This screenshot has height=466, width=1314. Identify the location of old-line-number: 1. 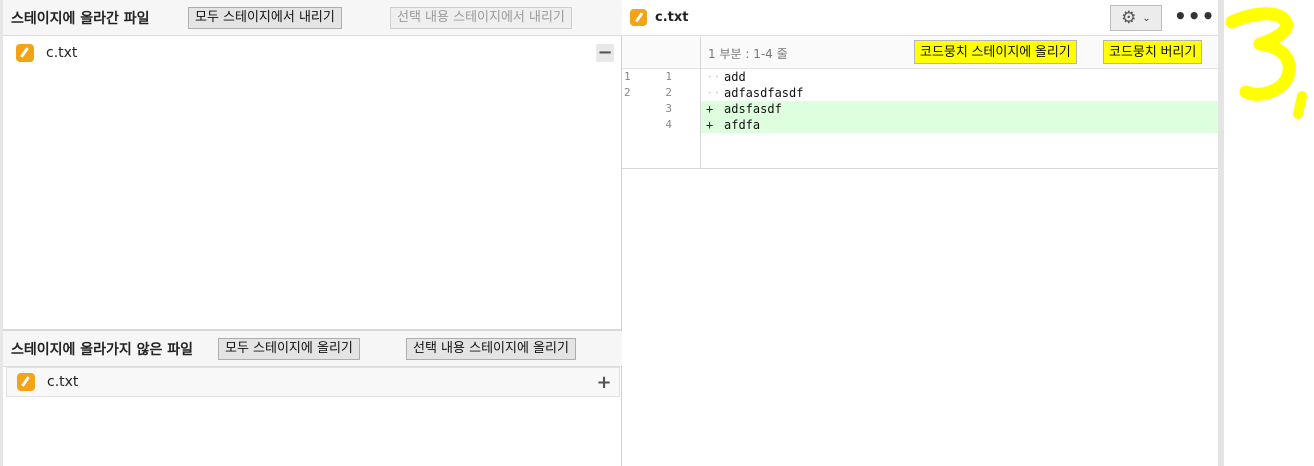
(627, 76).